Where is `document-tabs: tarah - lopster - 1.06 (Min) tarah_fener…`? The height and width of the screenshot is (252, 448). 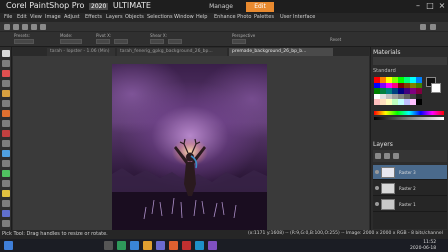 document-tabs: tarah - lopster - 1.06 (Min) tarah_fener… is located at coordinates (191, 51).